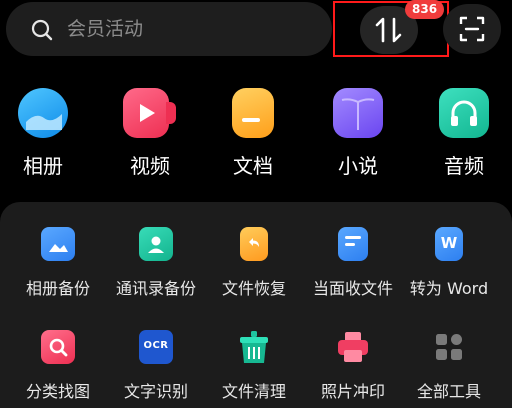 The image size is (512, 408). I want to click on audio-icon, so click(464, 113).